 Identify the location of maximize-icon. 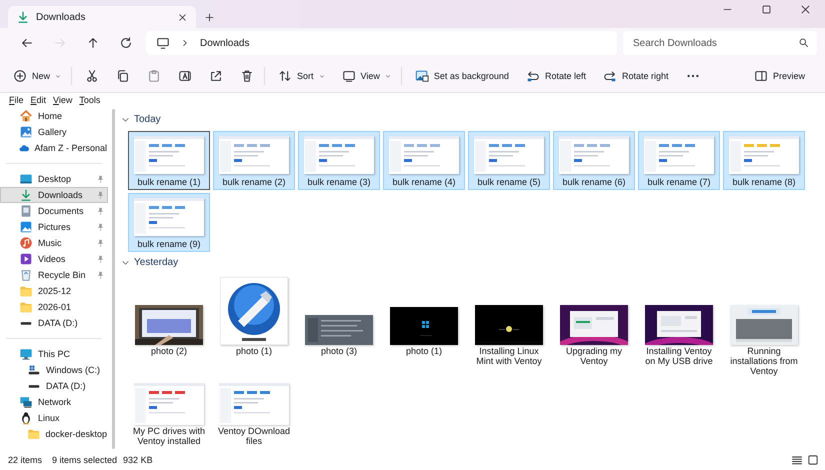
(766, 9).